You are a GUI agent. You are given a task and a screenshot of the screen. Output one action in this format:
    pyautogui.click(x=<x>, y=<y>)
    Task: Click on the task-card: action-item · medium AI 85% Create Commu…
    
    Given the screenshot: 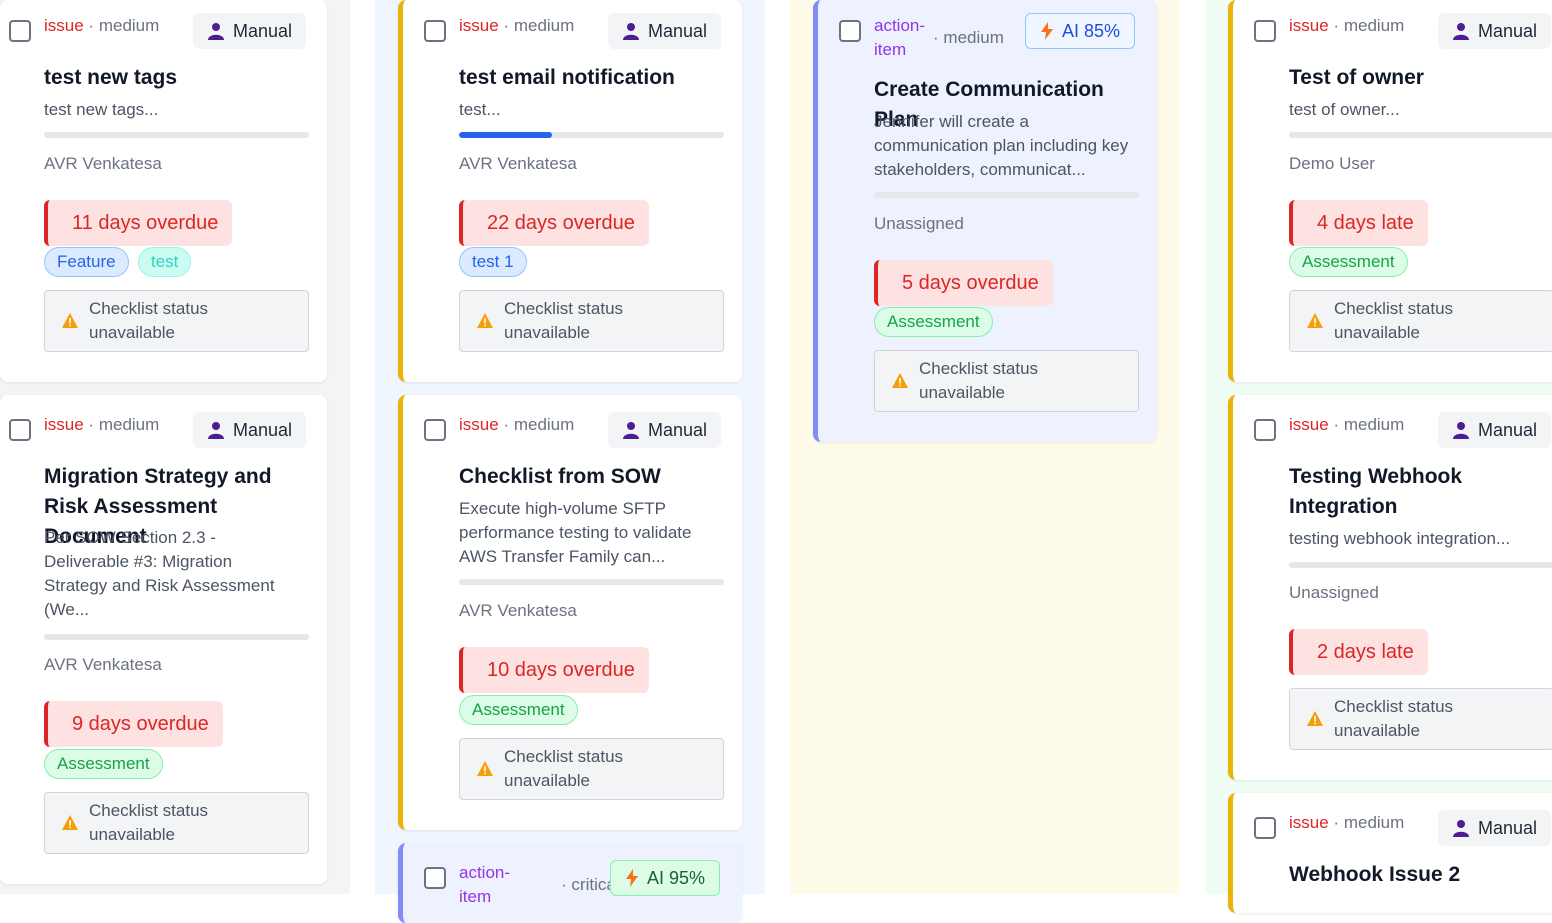 What is the action you would take?
    pyautogui.click(x=985, y=221)
    